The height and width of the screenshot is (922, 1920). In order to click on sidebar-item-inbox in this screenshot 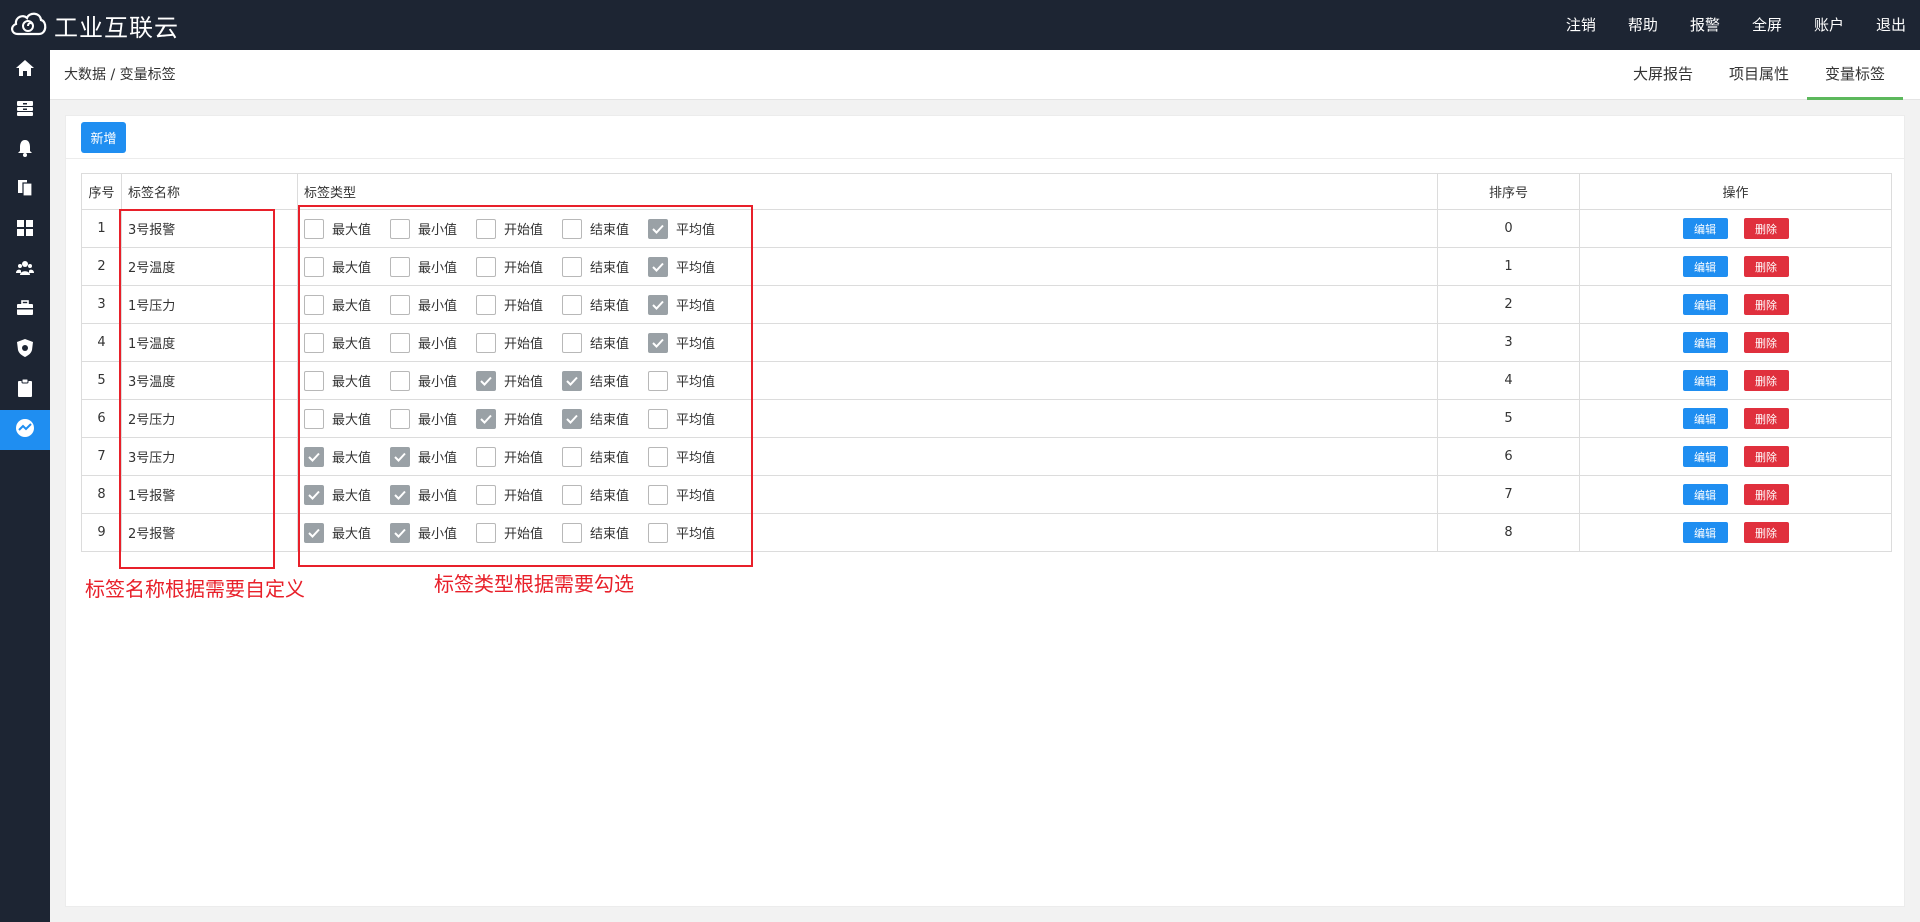, I will do `click(25, 110)`.